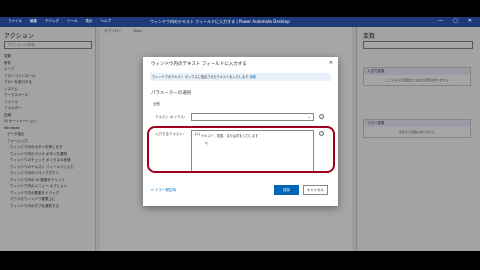 This screenshot has height=270, width=480. Describe the element at coordinates (72, 21) in the screenshot. I see `menu-tools: ツール` at that location.